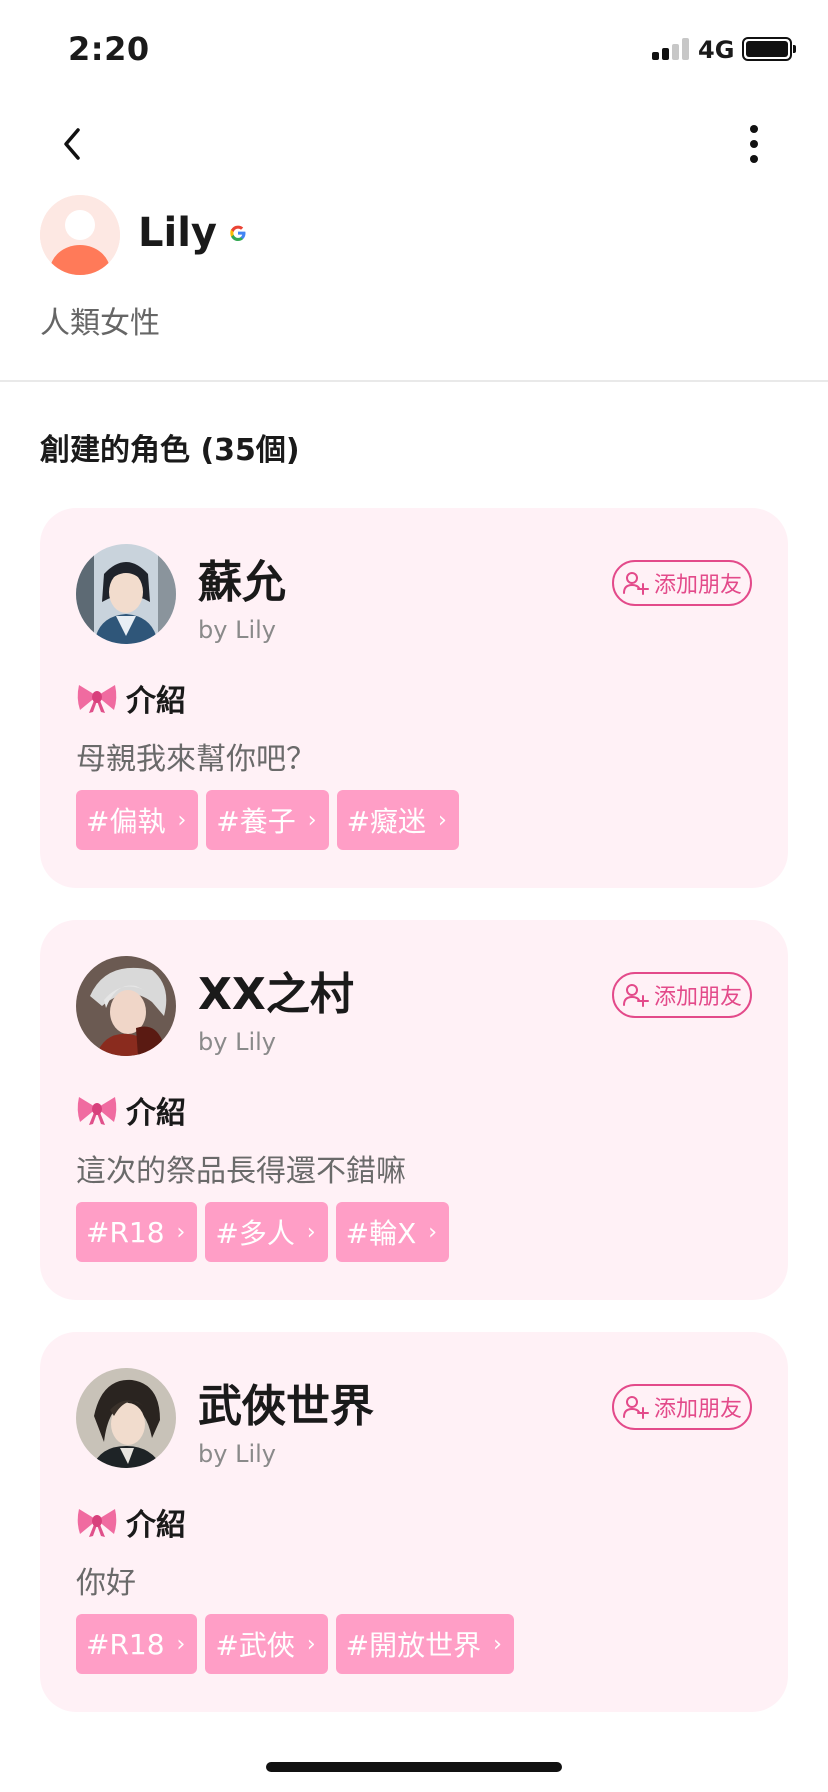  What do you see at coordinates (255, 1233) in the screenshot?
I see `tag-label: #多人` at bounding box center [255, 1233].